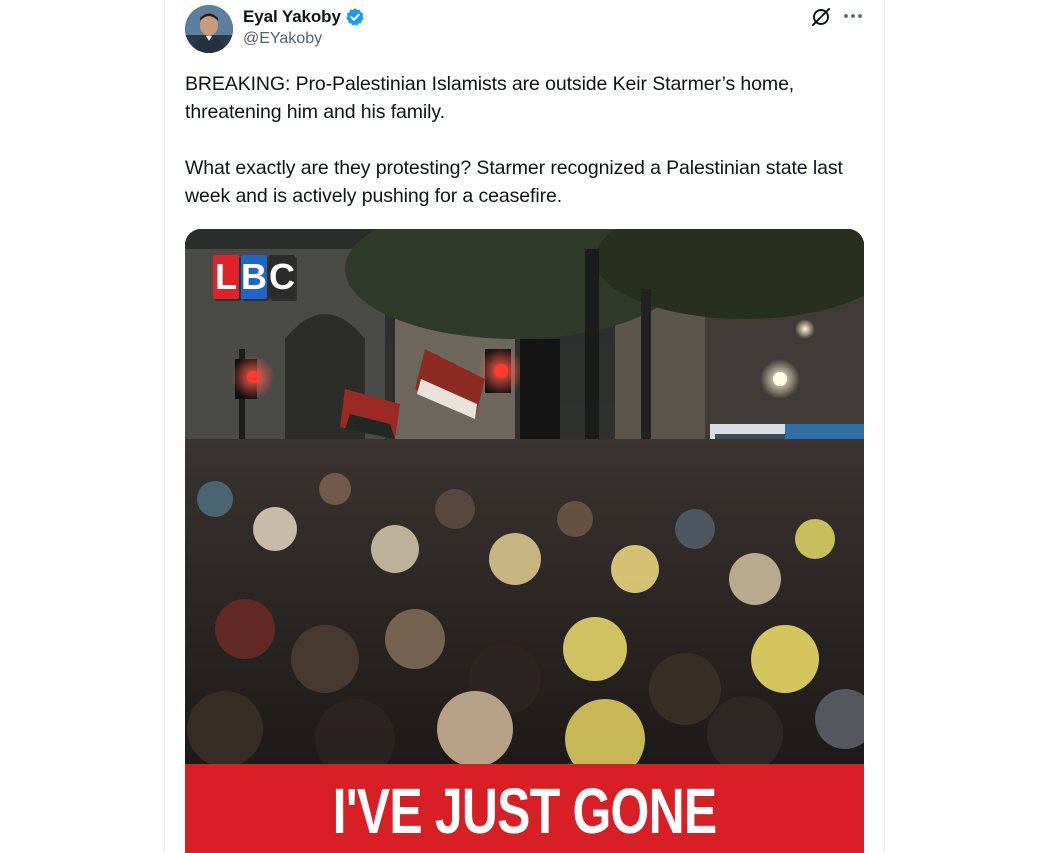 The width and height of the screenshot is (1050, 853). Describe the element at coordinates (355, 17) in the screenshot. I see `verified-badge-icon` at that location.